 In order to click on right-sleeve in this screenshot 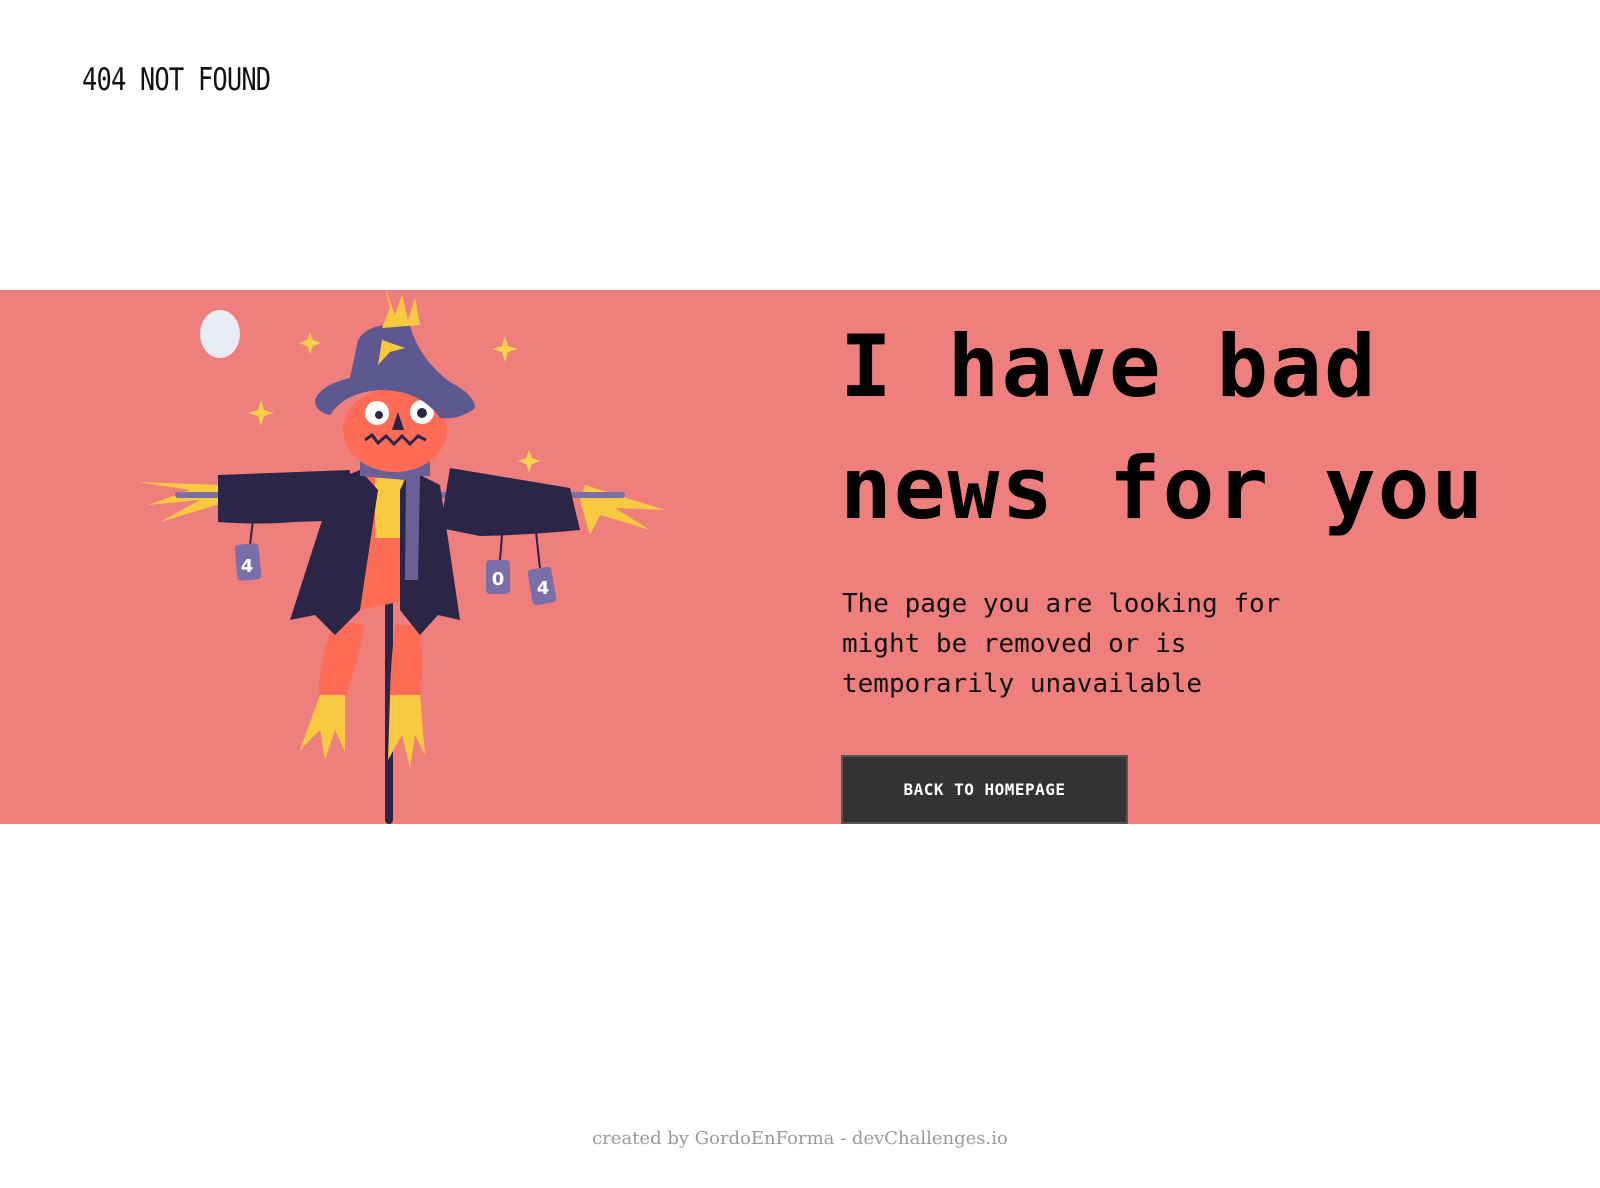, I will do `click(510, 502)`.